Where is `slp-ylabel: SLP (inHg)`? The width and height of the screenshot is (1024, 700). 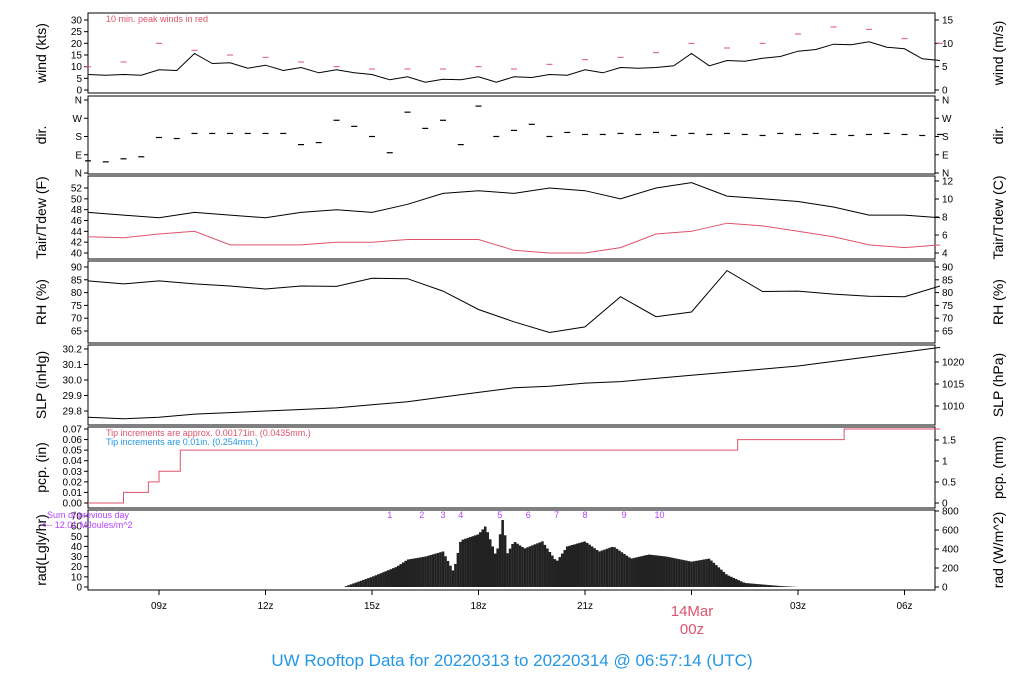 slp-ylabel: SLP (inHg) is located at coordinates (41, 385).